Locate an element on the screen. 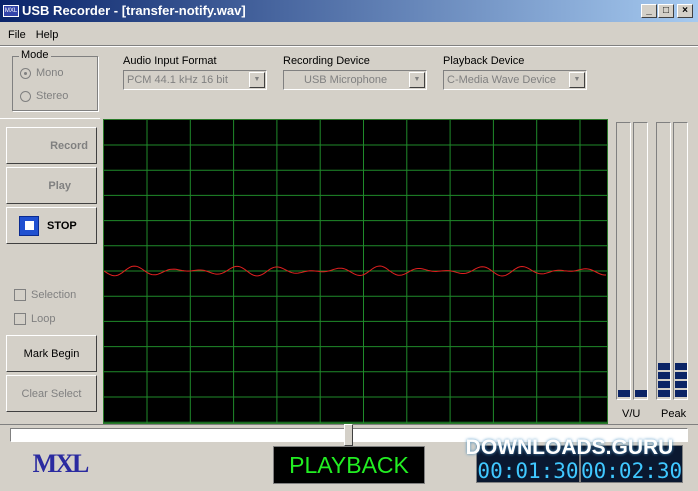 This screenshot has height=491, width=698. length-time: 00:02:30 is located at coordinates (631, 464).